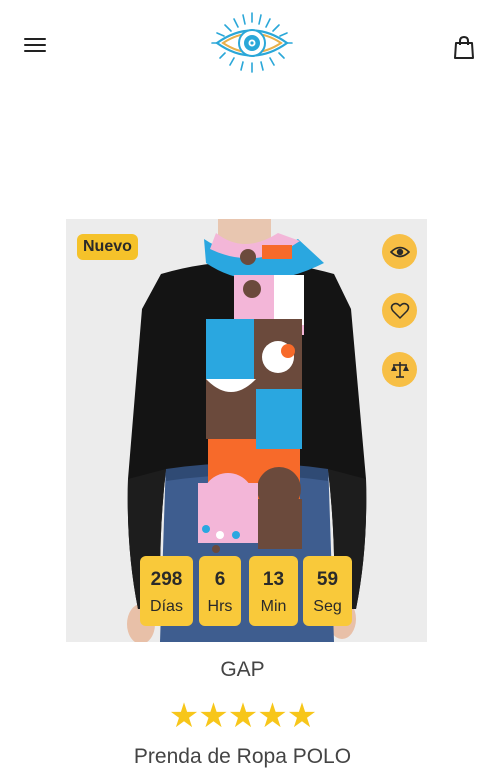 This screenshot has width=485, height=772. What do you see at coordinates (273, 606) in the screenshot?
I see `countdown-unit: Min` at bounding box center [273, 606].